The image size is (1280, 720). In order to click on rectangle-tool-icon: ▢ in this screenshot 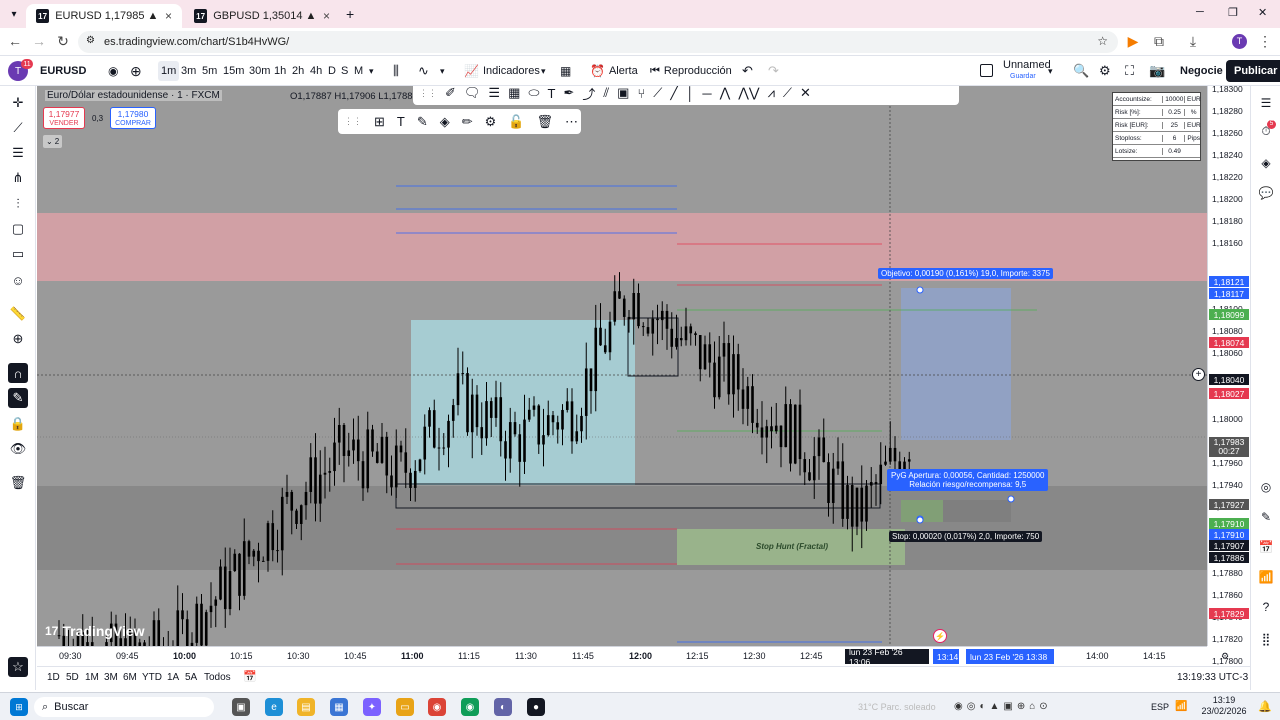, I will do `click(18, 229)`.